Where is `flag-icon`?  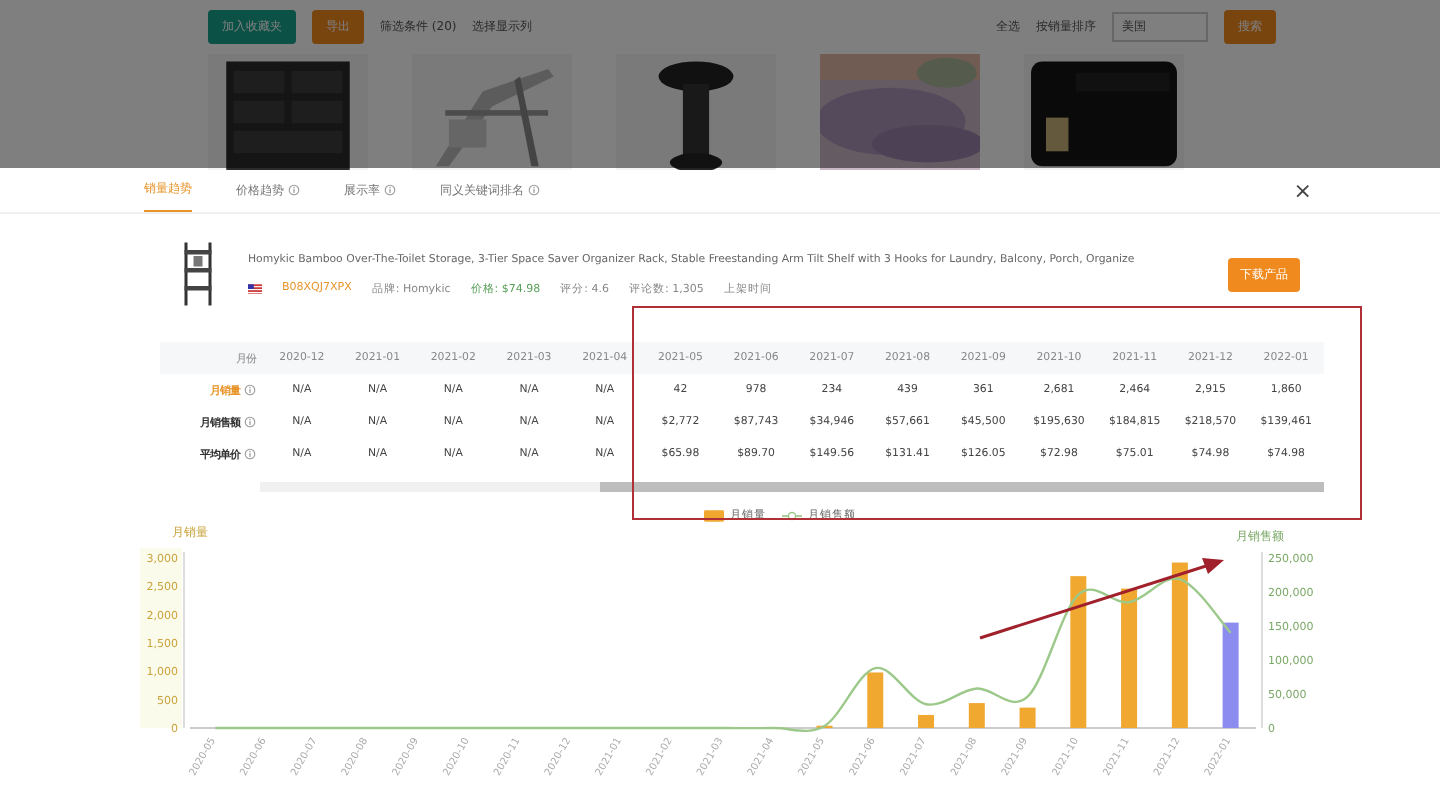 flag-icon is located at coordinates (255, 288).